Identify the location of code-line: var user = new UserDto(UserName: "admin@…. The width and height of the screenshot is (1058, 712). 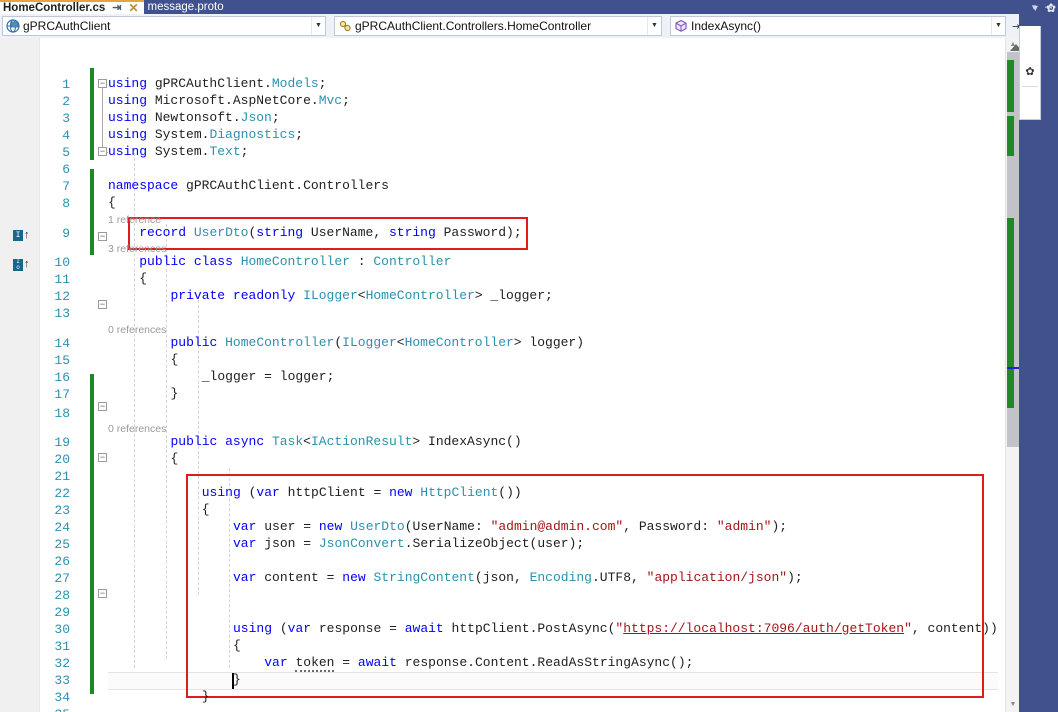
(447, 526).